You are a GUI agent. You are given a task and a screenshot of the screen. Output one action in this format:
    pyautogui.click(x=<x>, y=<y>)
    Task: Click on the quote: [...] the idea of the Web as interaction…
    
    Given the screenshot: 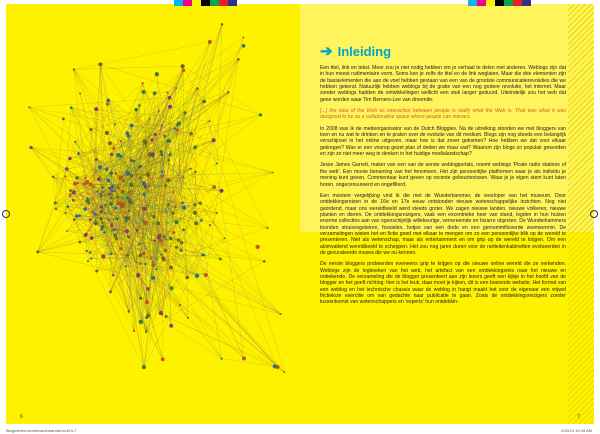 What is the action you would take?
    pyautogui.click(x=443, y=114)
    